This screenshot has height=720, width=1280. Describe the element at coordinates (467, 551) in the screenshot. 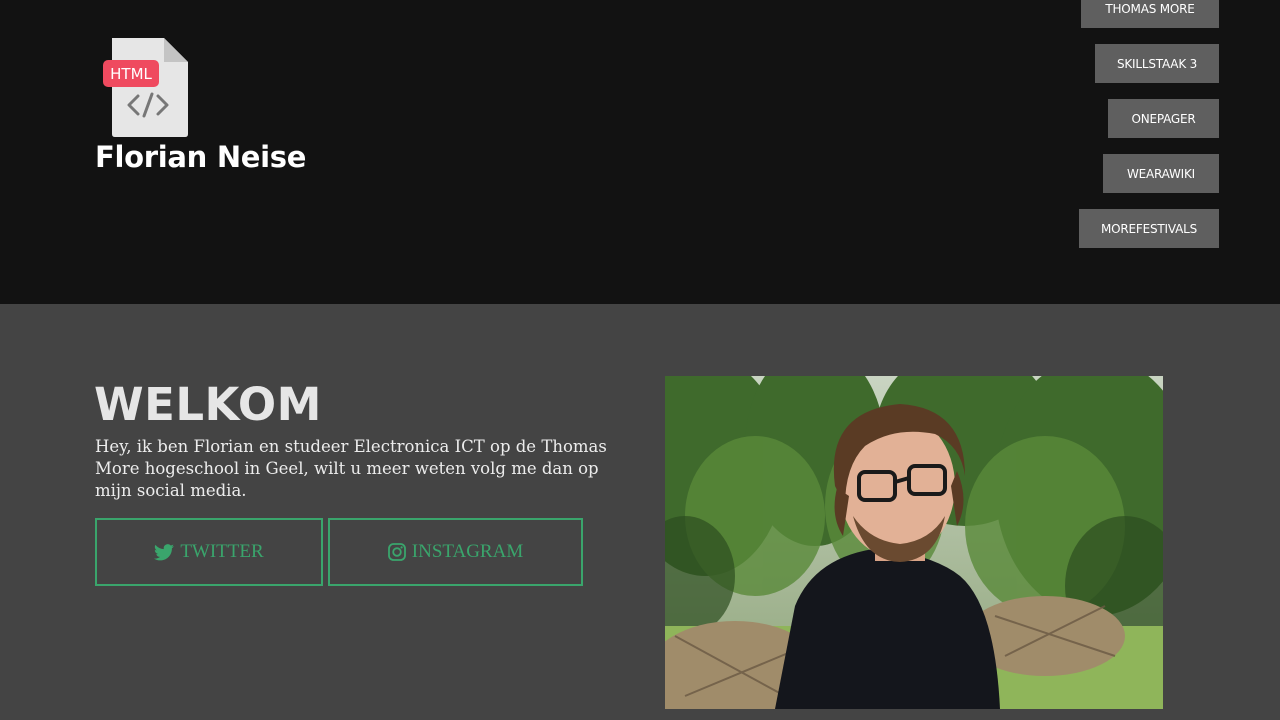

I see `instagram-label: INSTAGRAM` at that location.